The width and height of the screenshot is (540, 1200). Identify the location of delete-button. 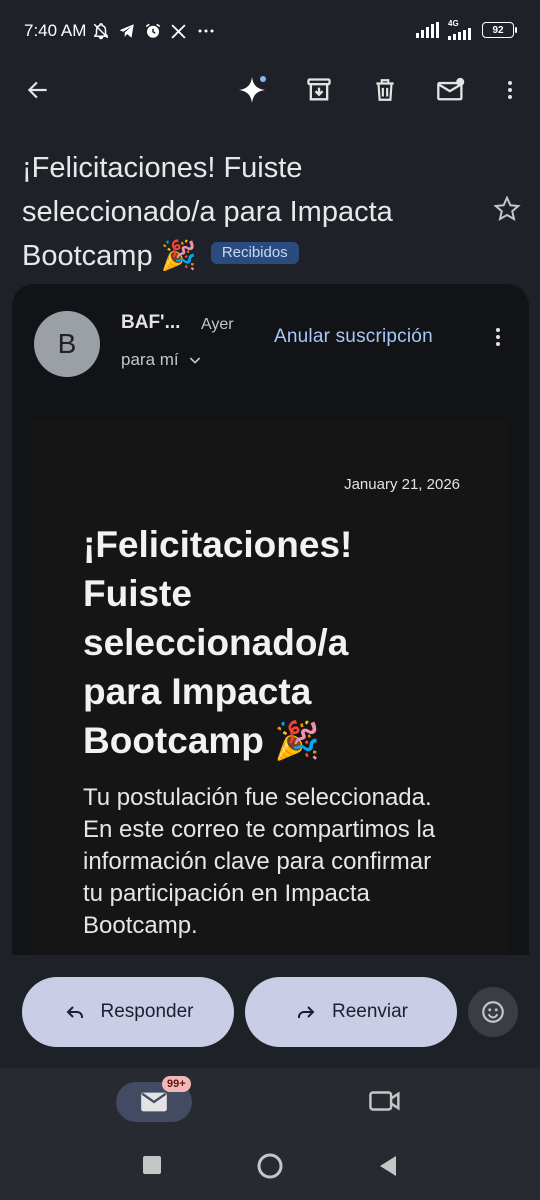
(385, 90).